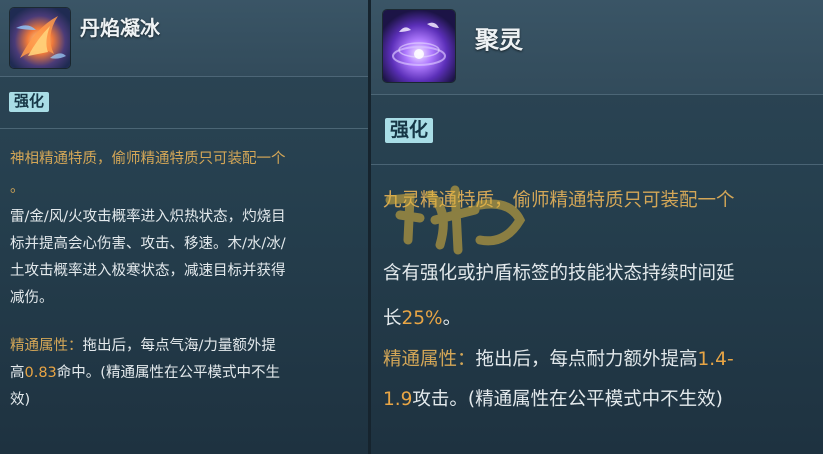 This screenshot has height=454, width=823. Describe the element at coordinates (586, 359) in the screenshot. I see `mastery-text: 拖出后，每点耐力额外提高` at that location.